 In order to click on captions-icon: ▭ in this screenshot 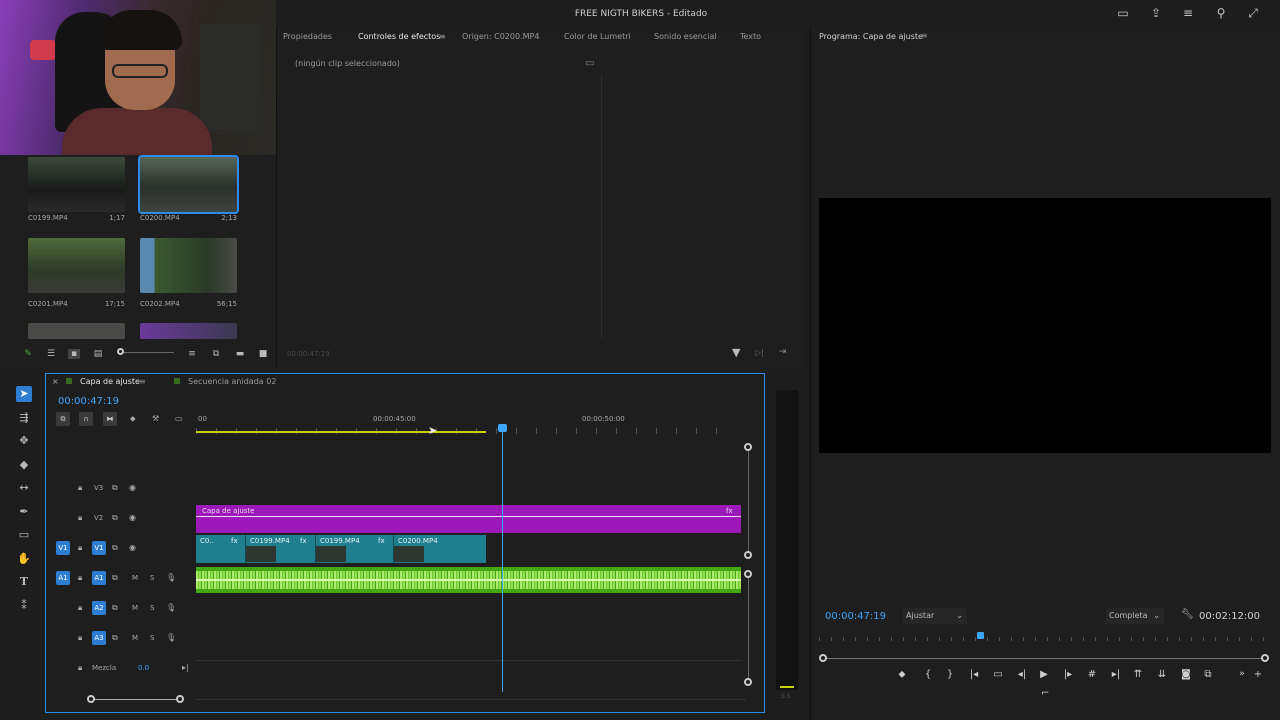, I will do `click(179, 418)`.